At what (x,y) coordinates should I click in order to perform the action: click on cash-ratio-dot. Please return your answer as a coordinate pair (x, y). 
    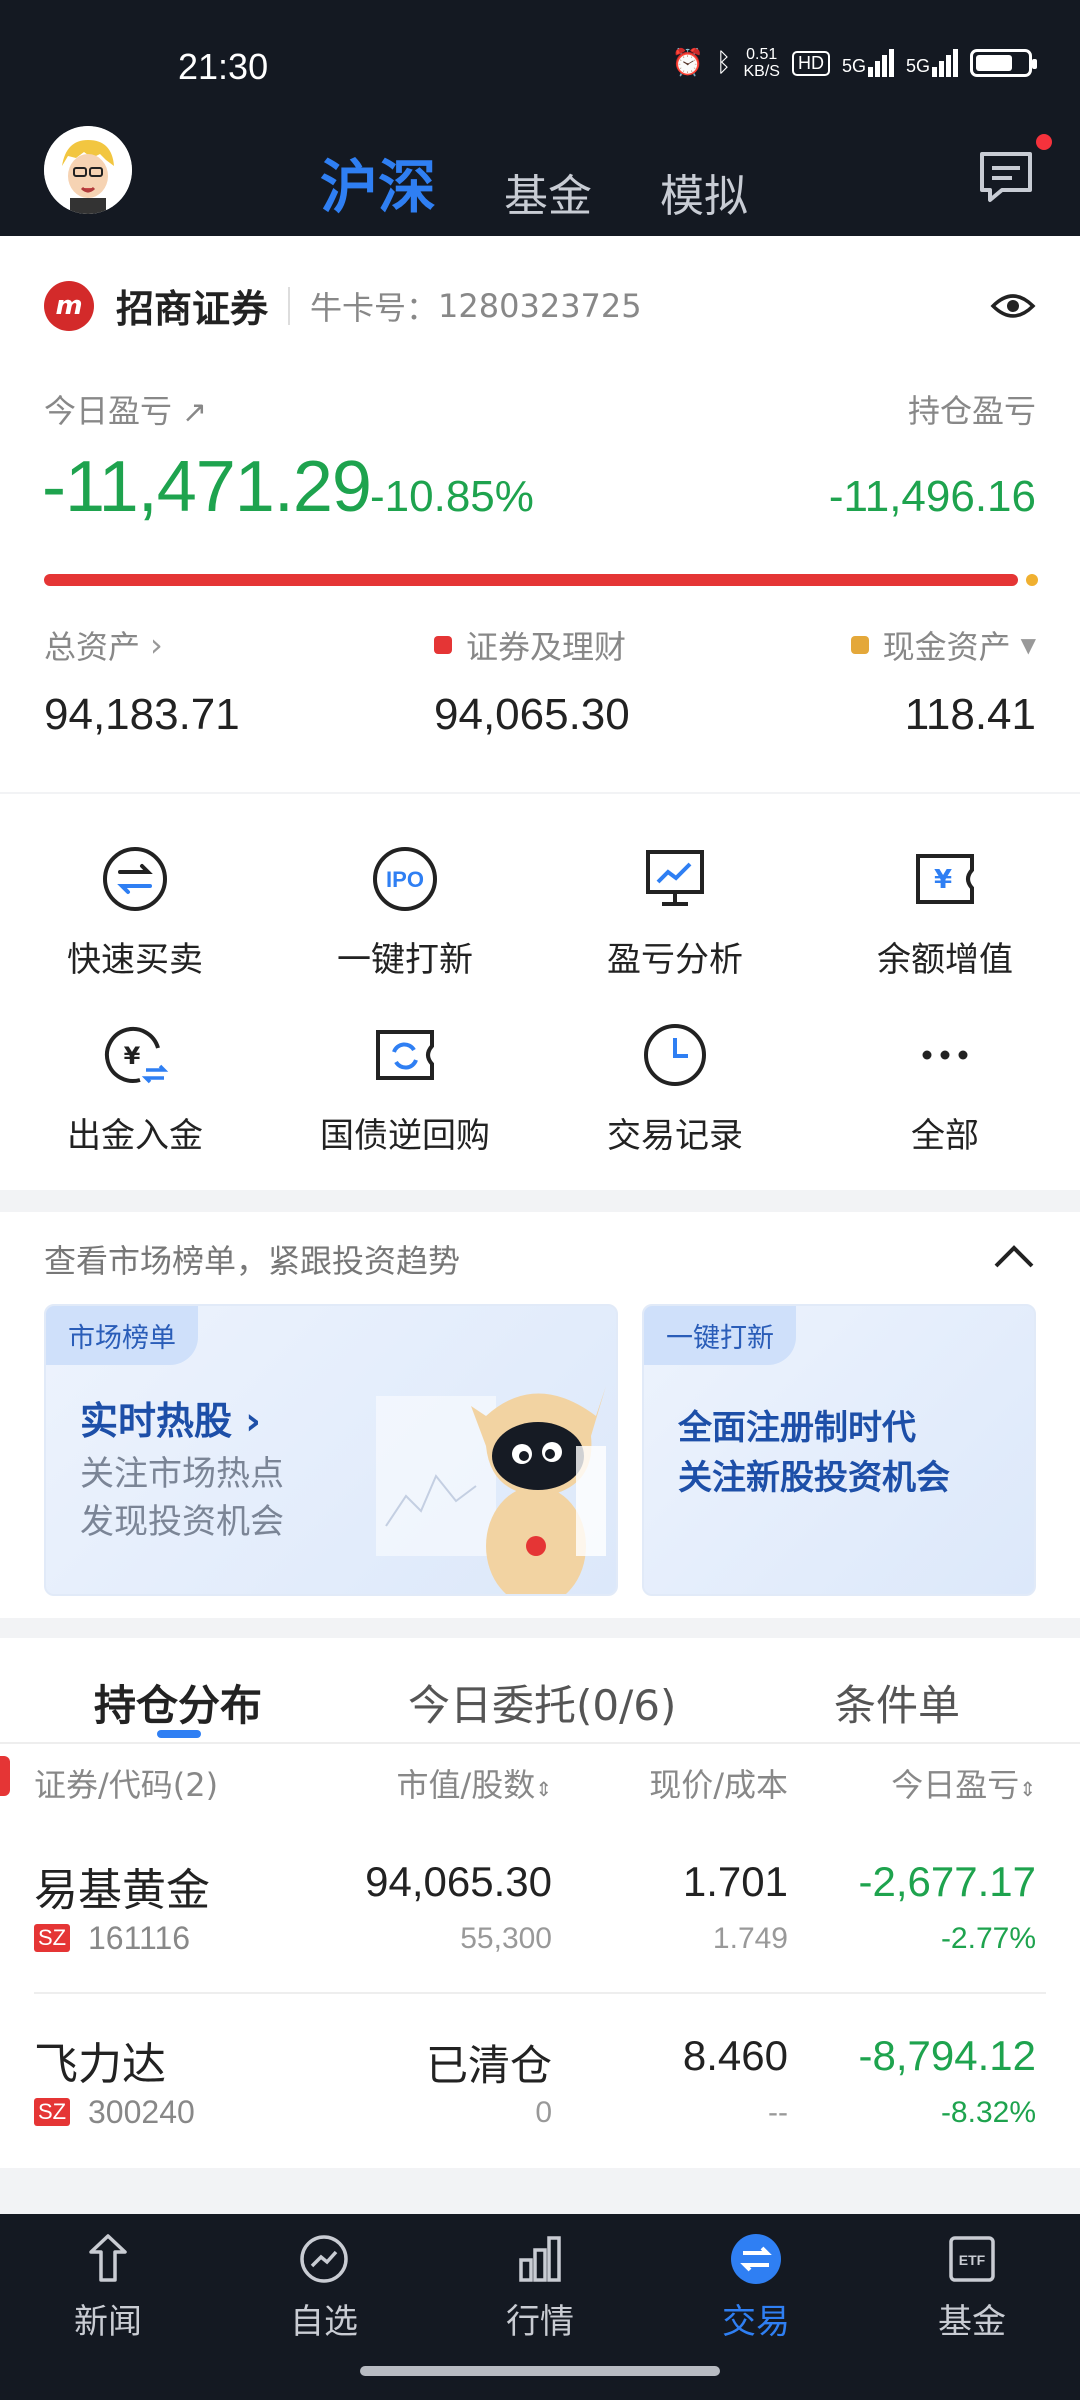
    Looking at the image, I should click on (1032, 580).